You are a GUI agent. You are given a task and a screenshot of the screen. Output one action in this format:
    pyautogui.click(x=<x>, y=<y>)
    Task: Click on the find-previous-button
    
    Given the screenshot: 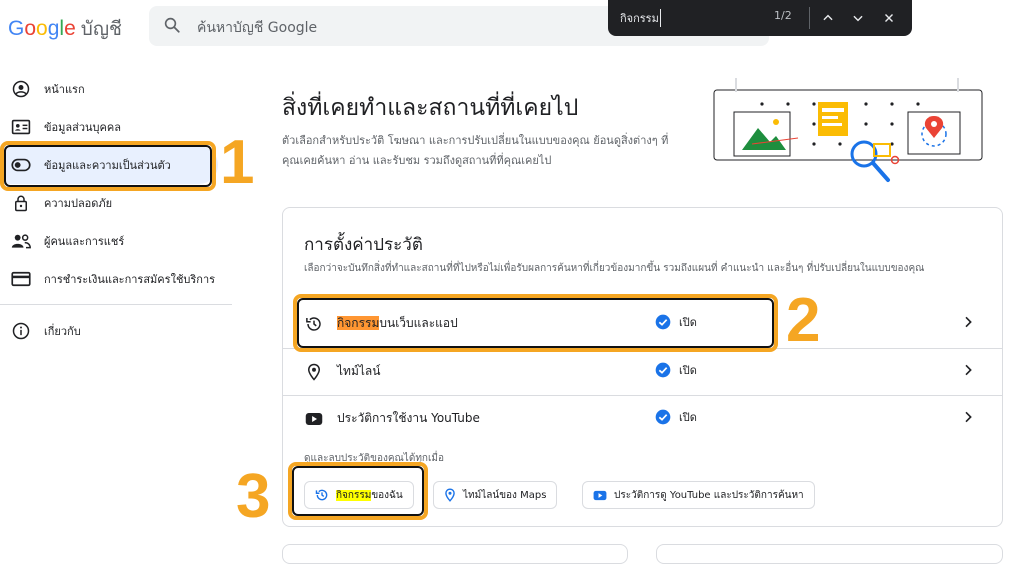 What is the action you would take?
    pyautogui.click(x=828, y=18)
    